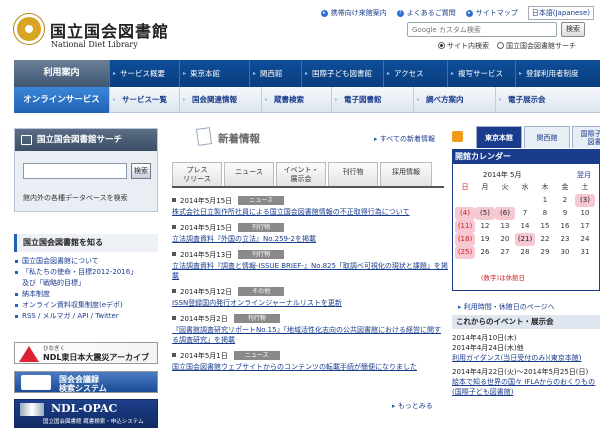 The image size is (600, 428). I want to click on tab-jobs: 採用情報, so click(406, 174).